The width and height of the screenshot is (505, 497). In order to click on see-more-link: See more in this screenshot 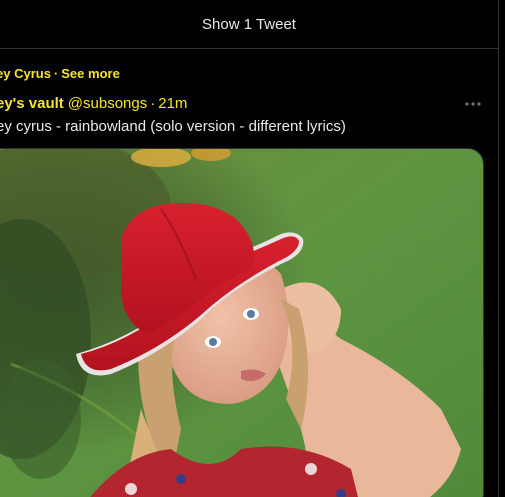, I will do `click(90, 73)`.